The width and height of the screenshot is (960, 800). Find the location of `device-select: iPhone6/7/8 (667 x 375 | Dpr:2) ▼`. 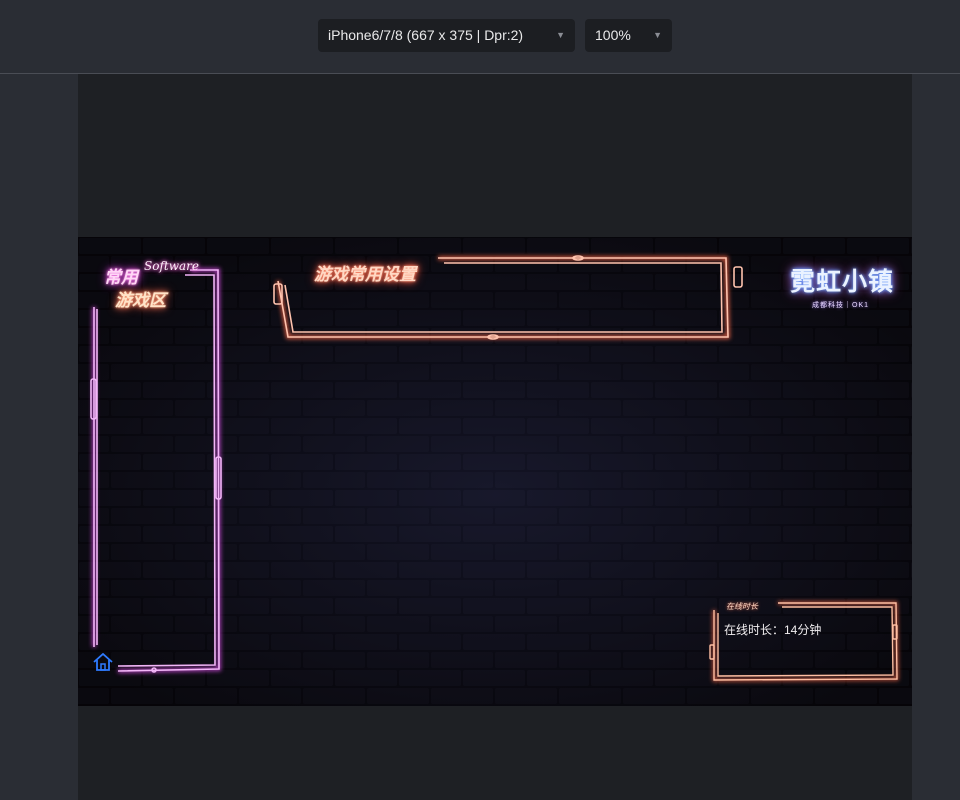

device-select: iPhone6/7/8 (667 x 375 | Dpr:2) ▼ is located at coordinates (446, 35).